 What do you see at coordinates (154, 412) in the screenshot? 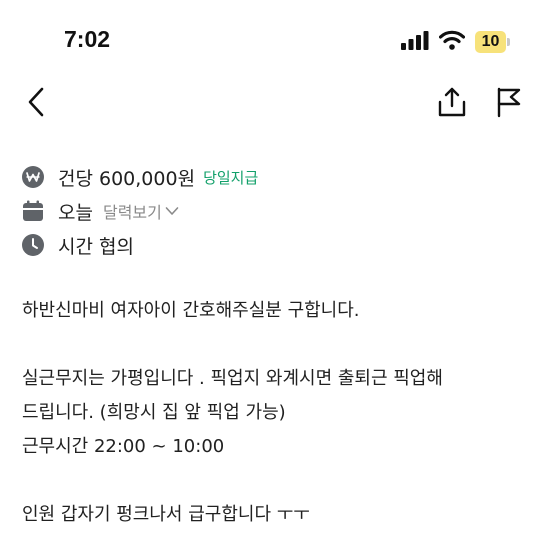
I see `description-line: 드립니다. (희망시 집 앞 픽업 가능)` at bounding box center [154, 412].